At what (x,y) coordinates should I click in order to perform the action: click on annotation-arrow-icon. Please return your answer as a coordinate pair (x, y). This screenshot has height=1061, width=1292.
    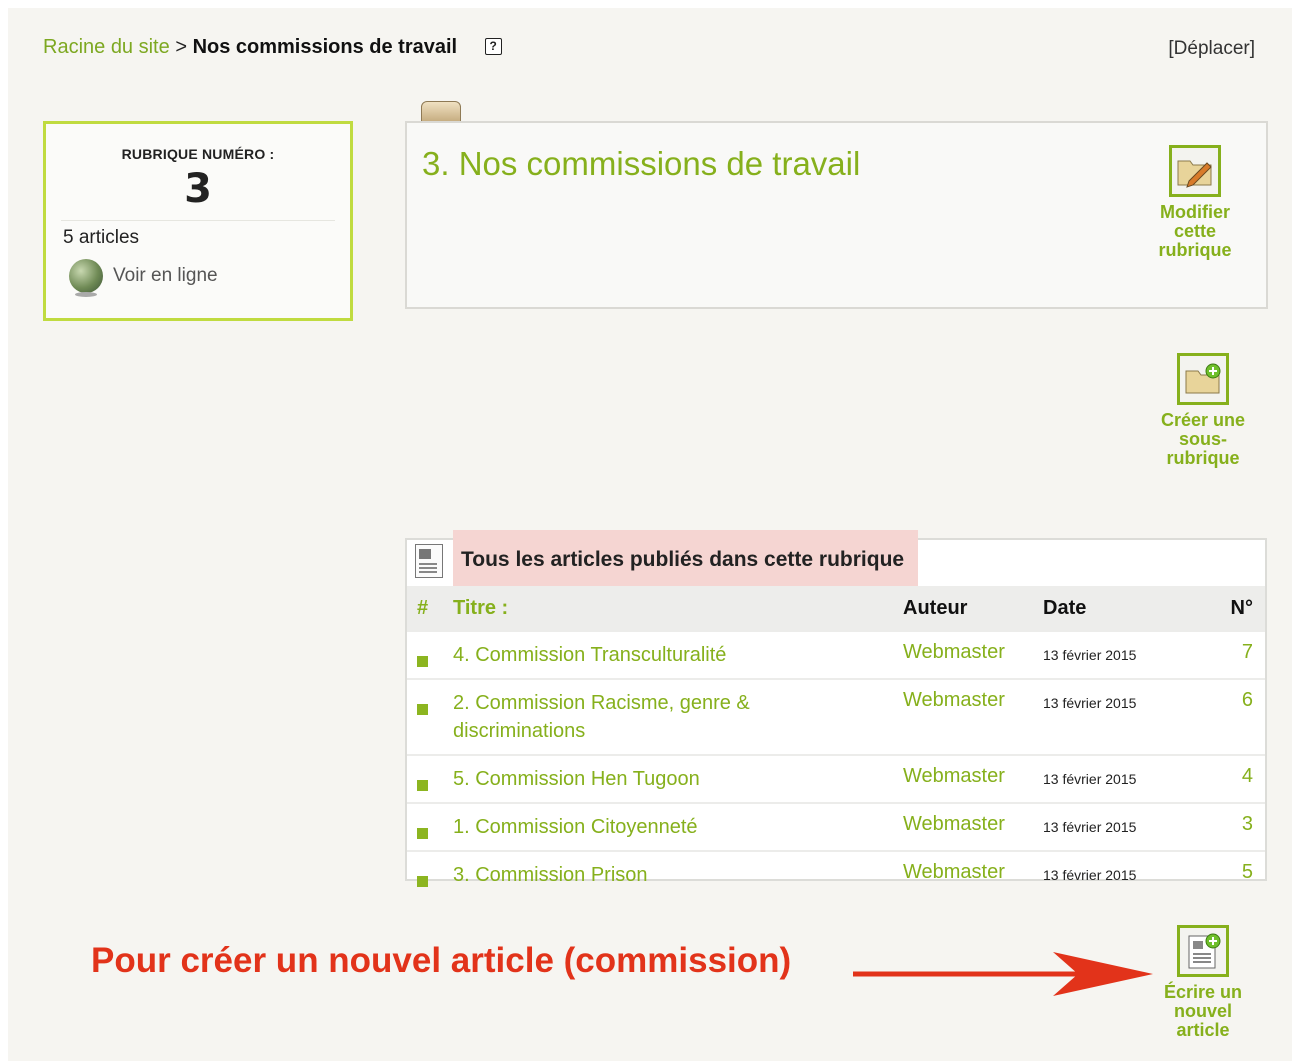
    Looking at the image, I should click on (1003, 974).